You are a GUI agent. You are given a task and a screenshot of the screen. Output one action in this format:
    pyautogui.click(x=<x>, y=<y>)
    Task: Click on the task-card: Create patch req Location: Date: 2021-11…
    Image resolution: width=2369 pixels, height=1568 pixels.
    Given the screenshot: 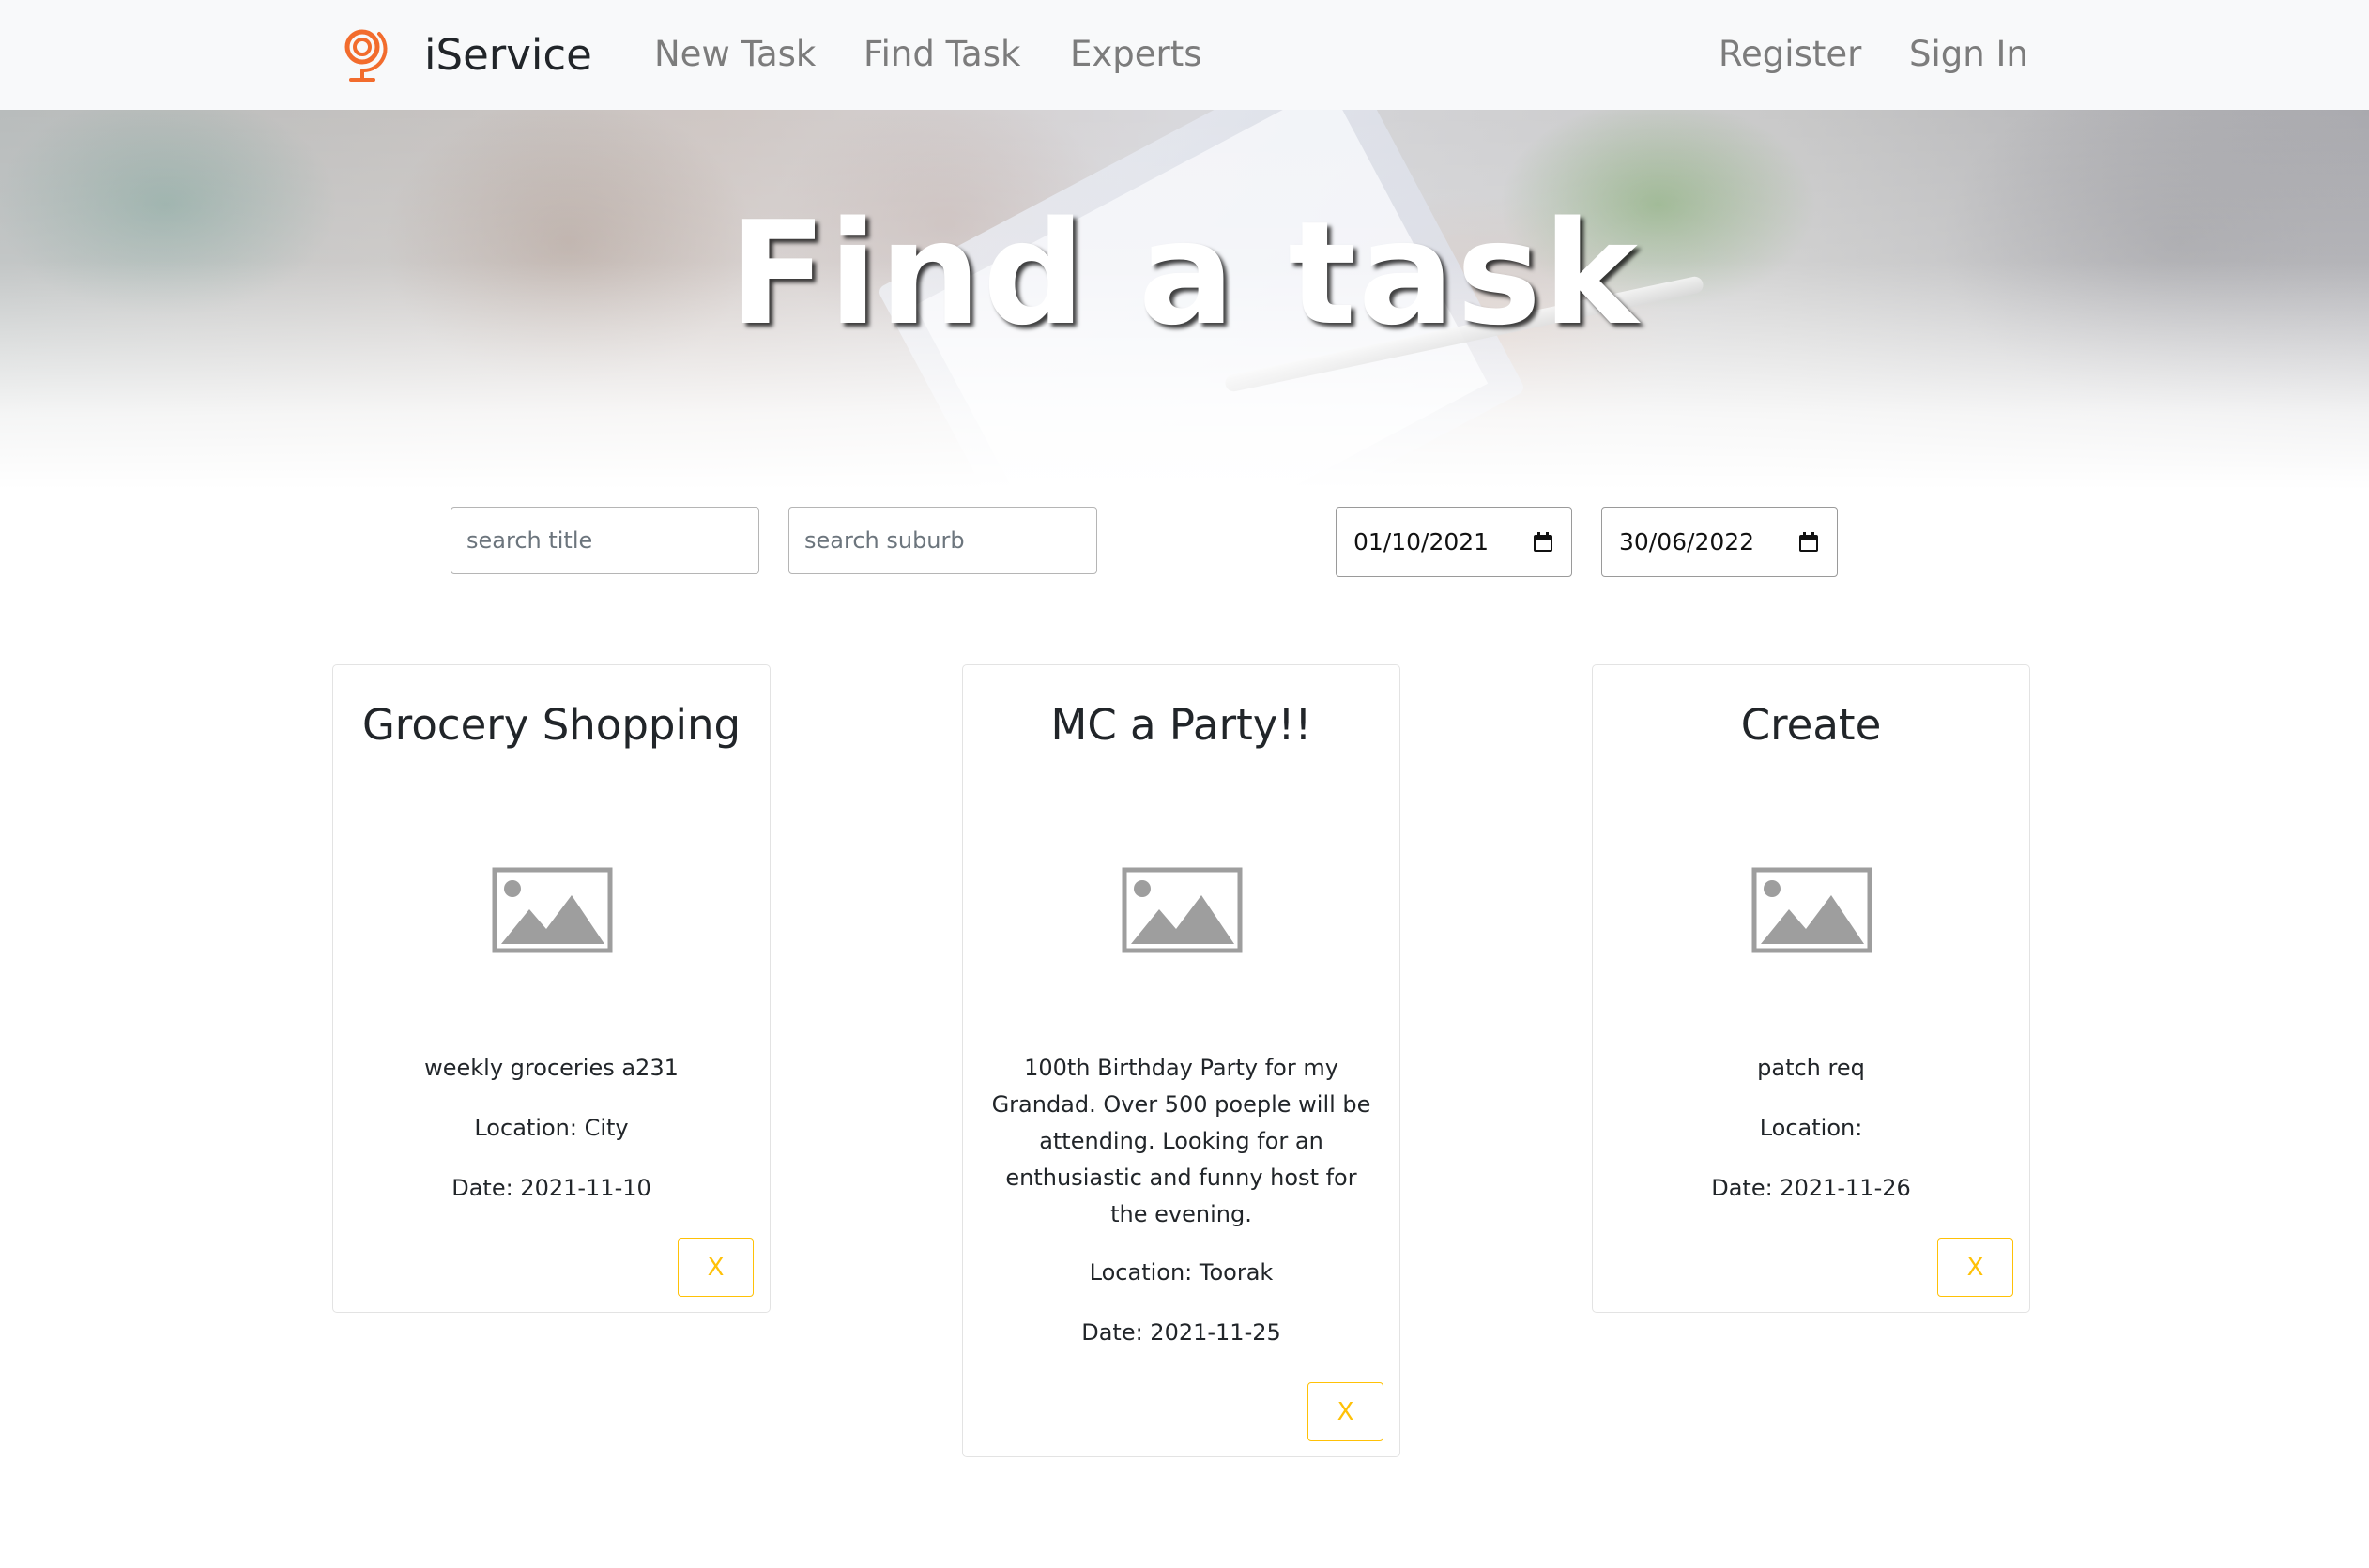 What is the action you would take?
    pyautogui.click(x=1811, y=988)
    